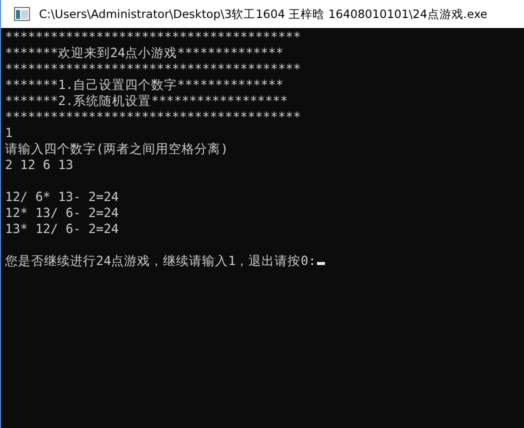 The height and width of the screenshot is (428, 524). Describe the element at coordinates (320, 263) in the screenshot. I see `text-cursor` at that location.